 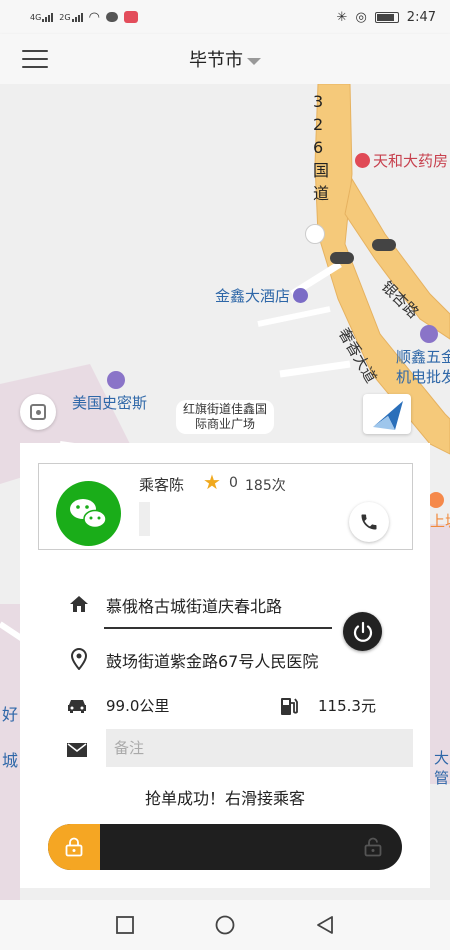 What do you see at coordinates (79, 604) in the screenshot?
I see `home-icon` at bounding box center [79, 604].